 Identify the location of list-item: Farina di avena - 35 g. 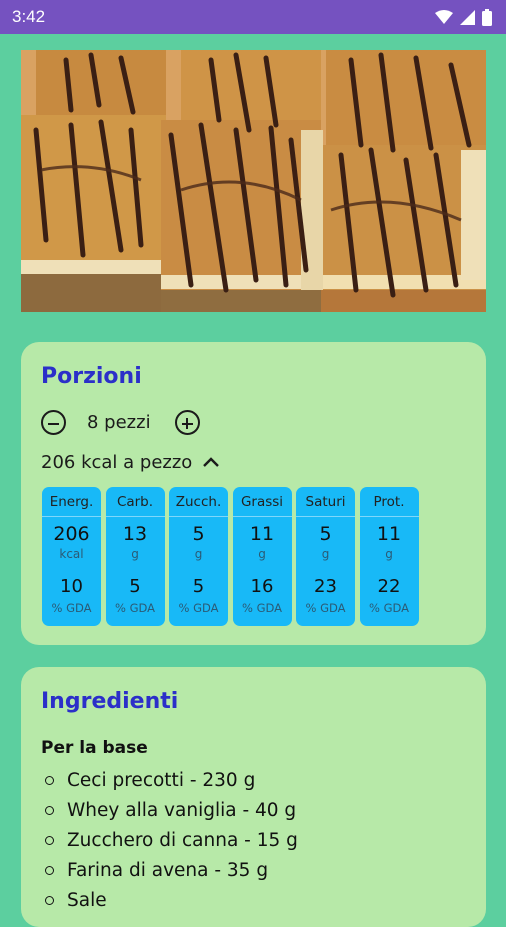
(171, 870).